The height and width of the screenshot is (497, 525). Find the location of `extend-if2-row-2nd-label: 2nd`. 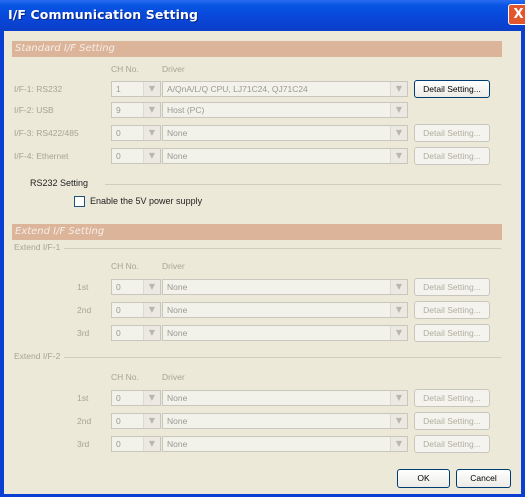

extend-if2-row-2nd-label: 2nd is located at coordinates (84, 421).